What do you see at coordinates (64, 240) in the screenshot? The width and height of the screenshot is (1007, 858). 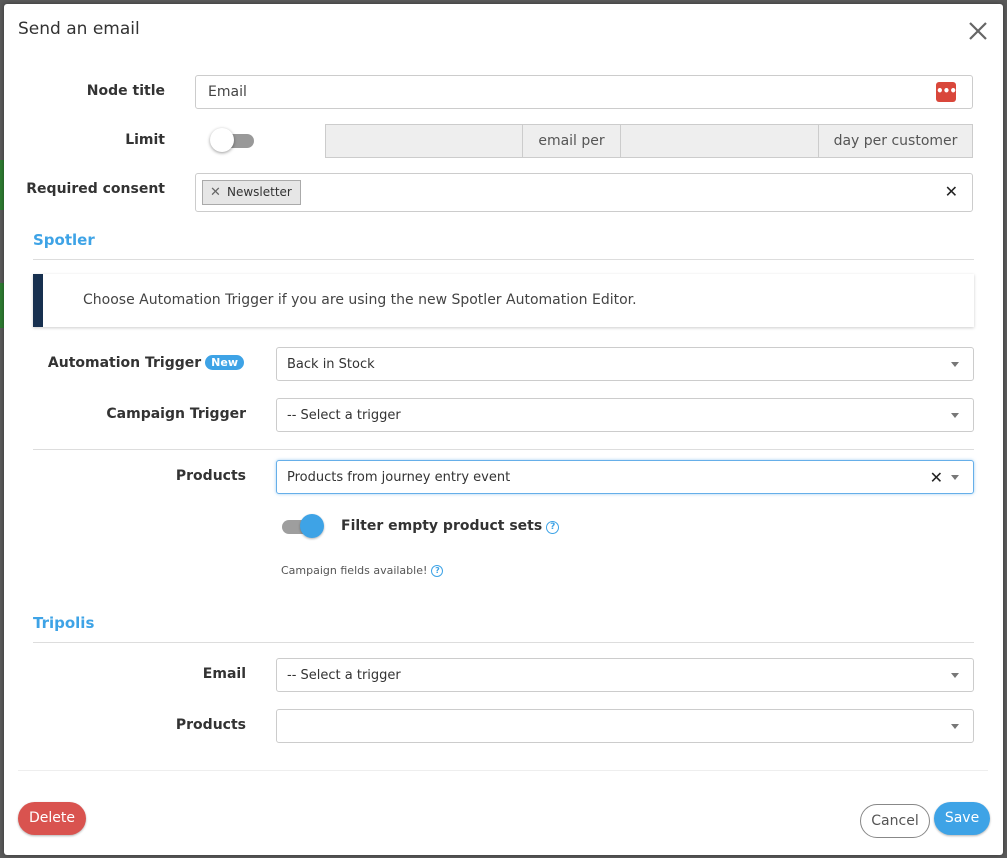 I see `section-title-spotler: Spotler` at bounding box center [64, 240].